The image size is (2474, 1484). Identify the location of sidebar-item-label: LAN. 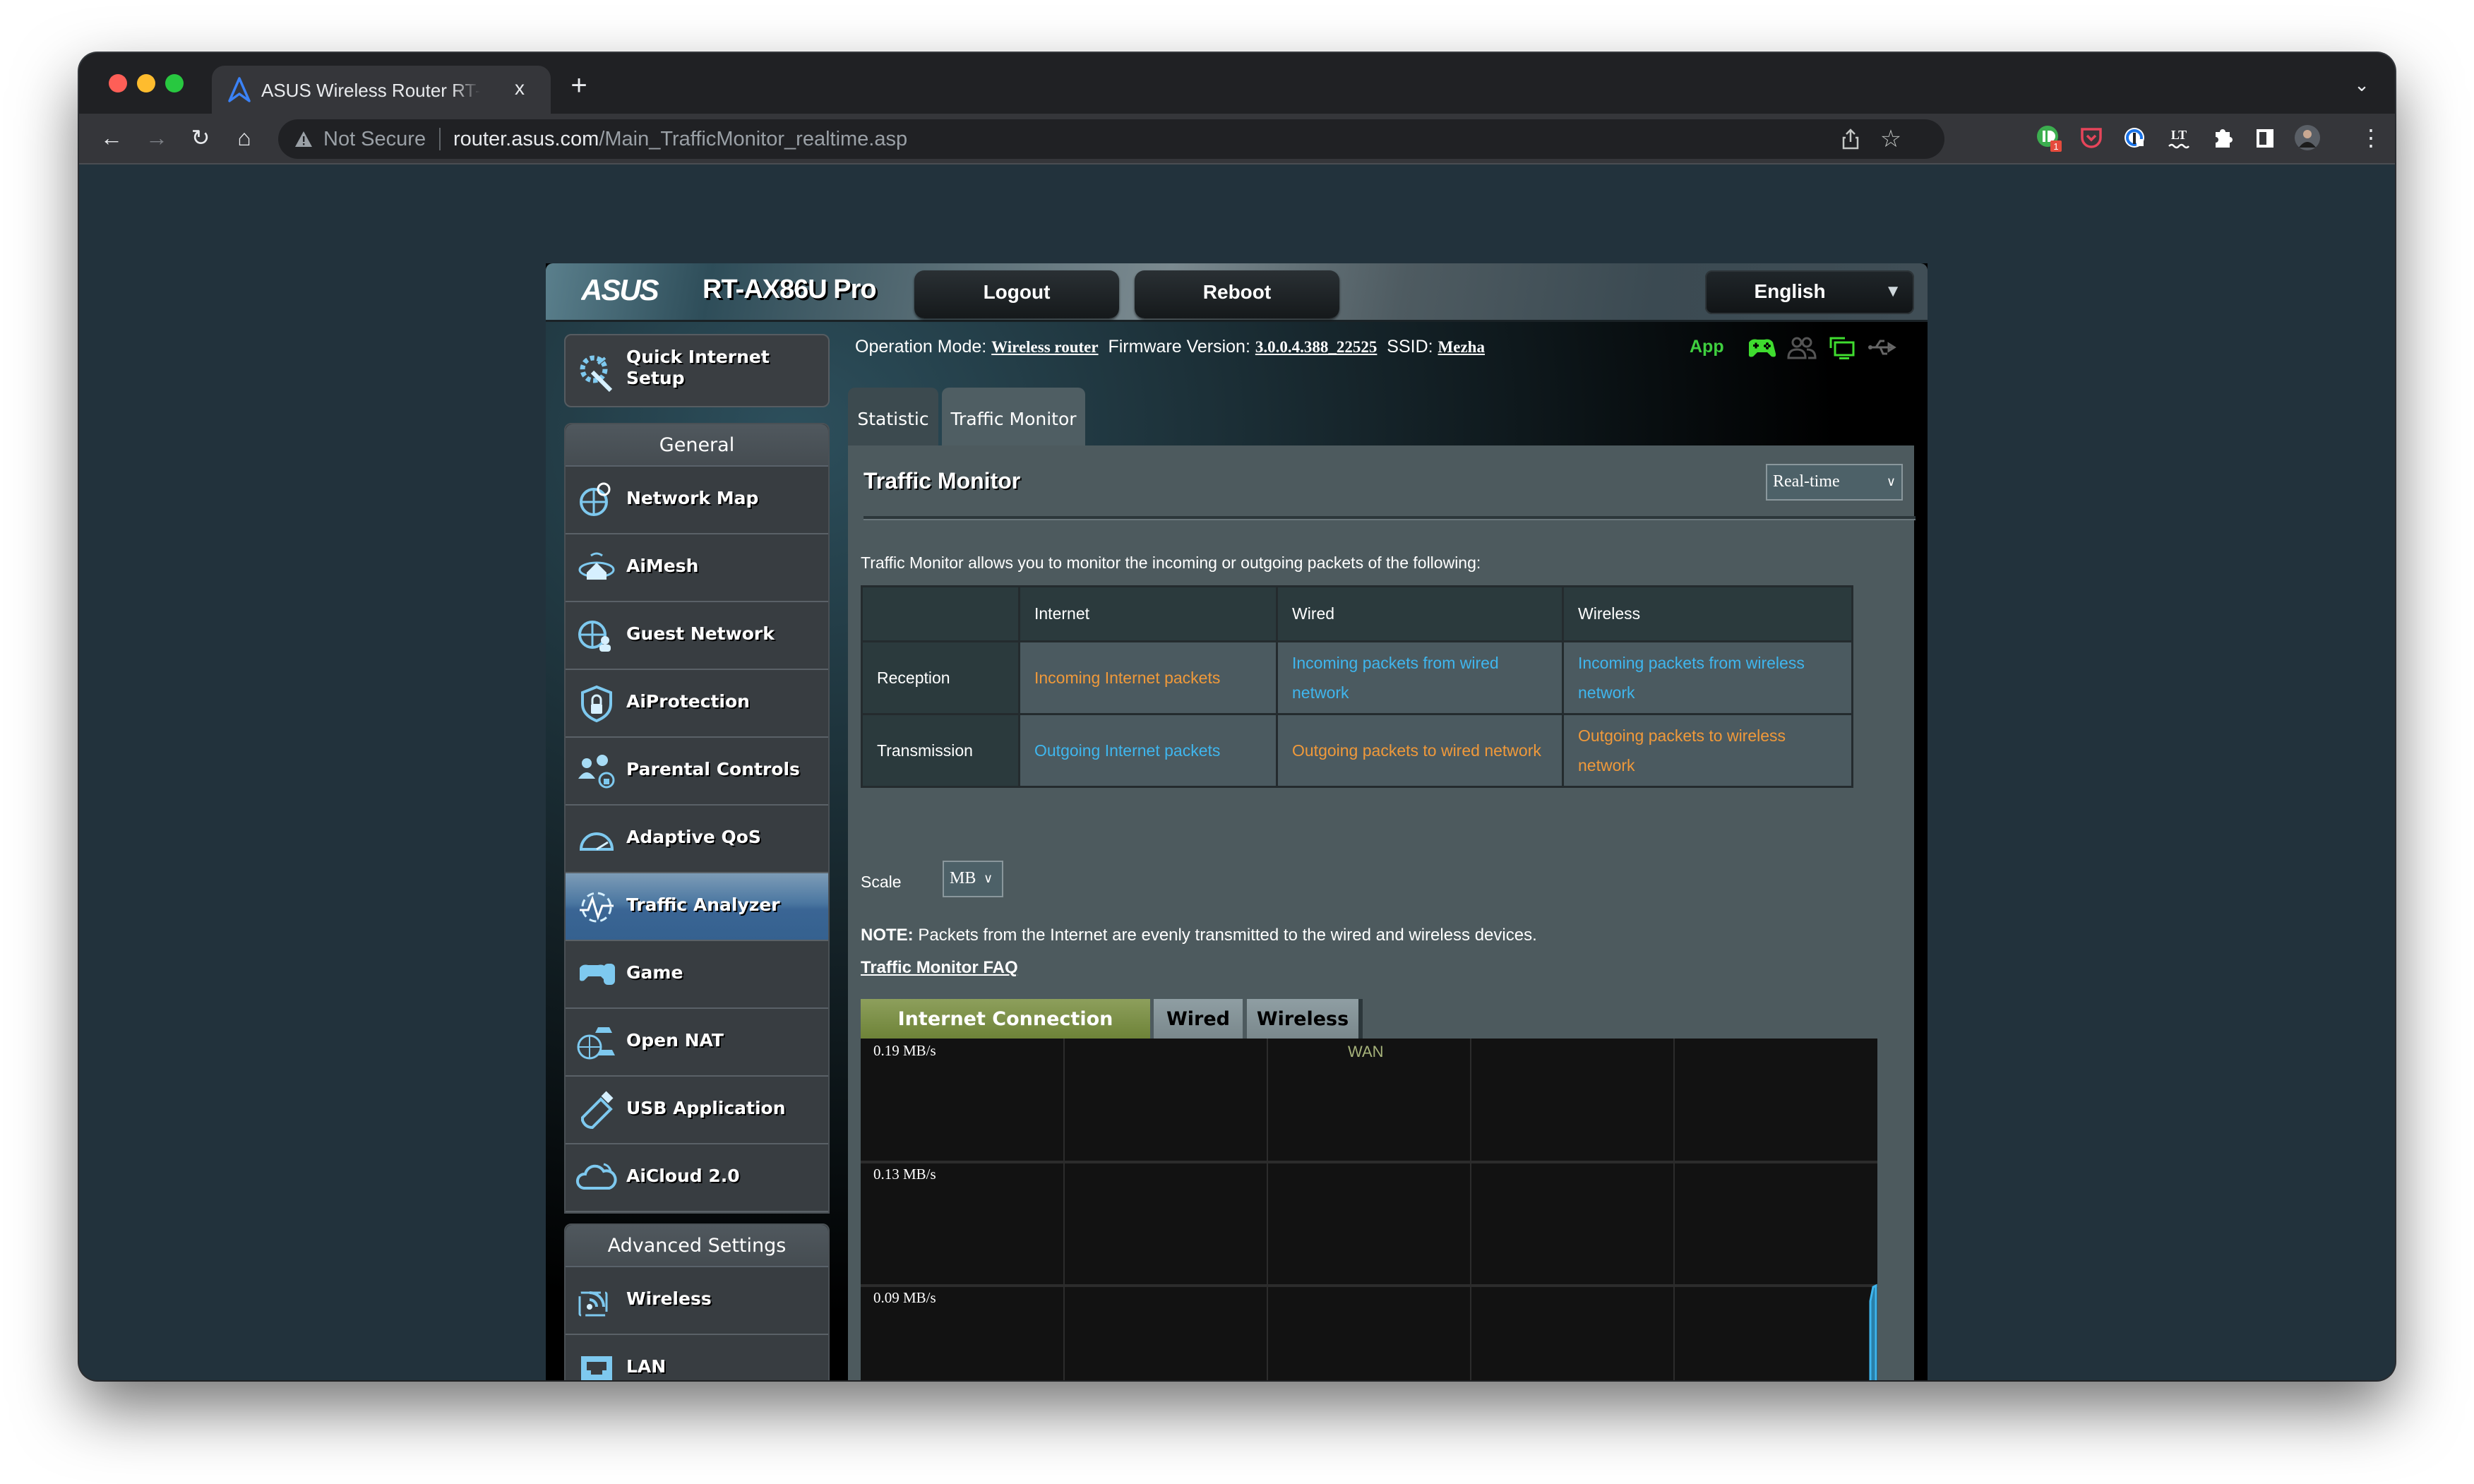
(646, 1367).